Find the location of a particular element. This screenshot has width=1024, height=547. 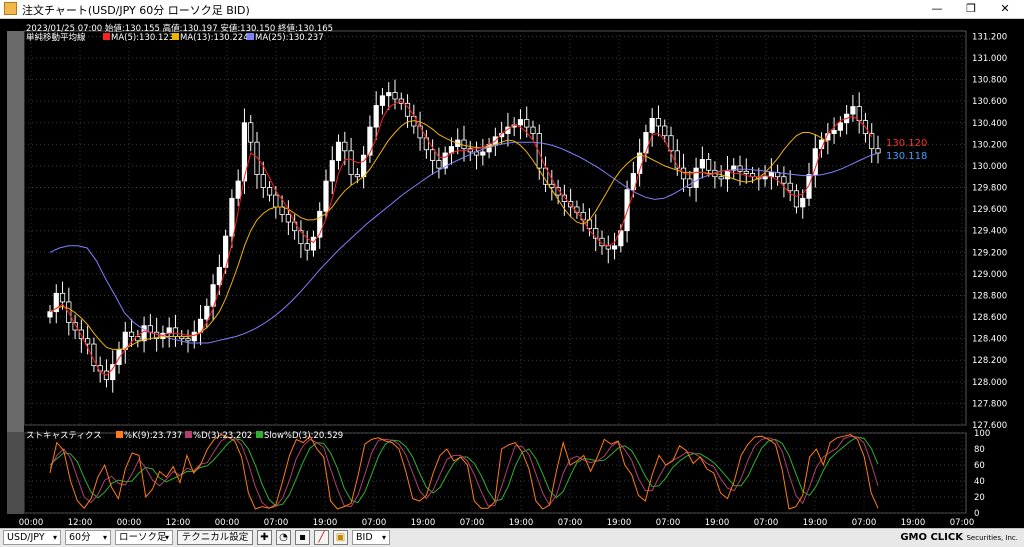

price-tick-label: 128.600 is located at coordinates (989, 318).